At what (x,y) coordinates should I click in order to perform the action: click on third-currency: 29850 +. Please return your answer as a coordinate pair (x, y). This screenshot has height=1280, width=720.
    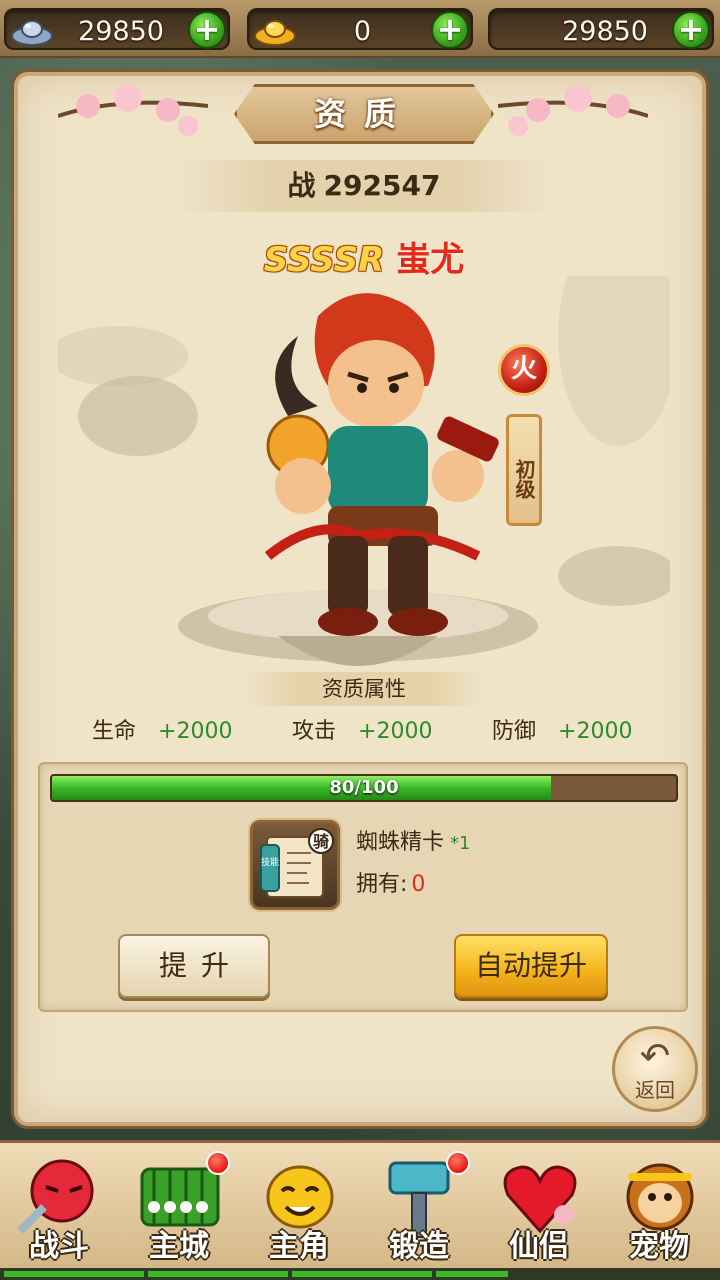
    Looking at the image, I should click on (601, 29).